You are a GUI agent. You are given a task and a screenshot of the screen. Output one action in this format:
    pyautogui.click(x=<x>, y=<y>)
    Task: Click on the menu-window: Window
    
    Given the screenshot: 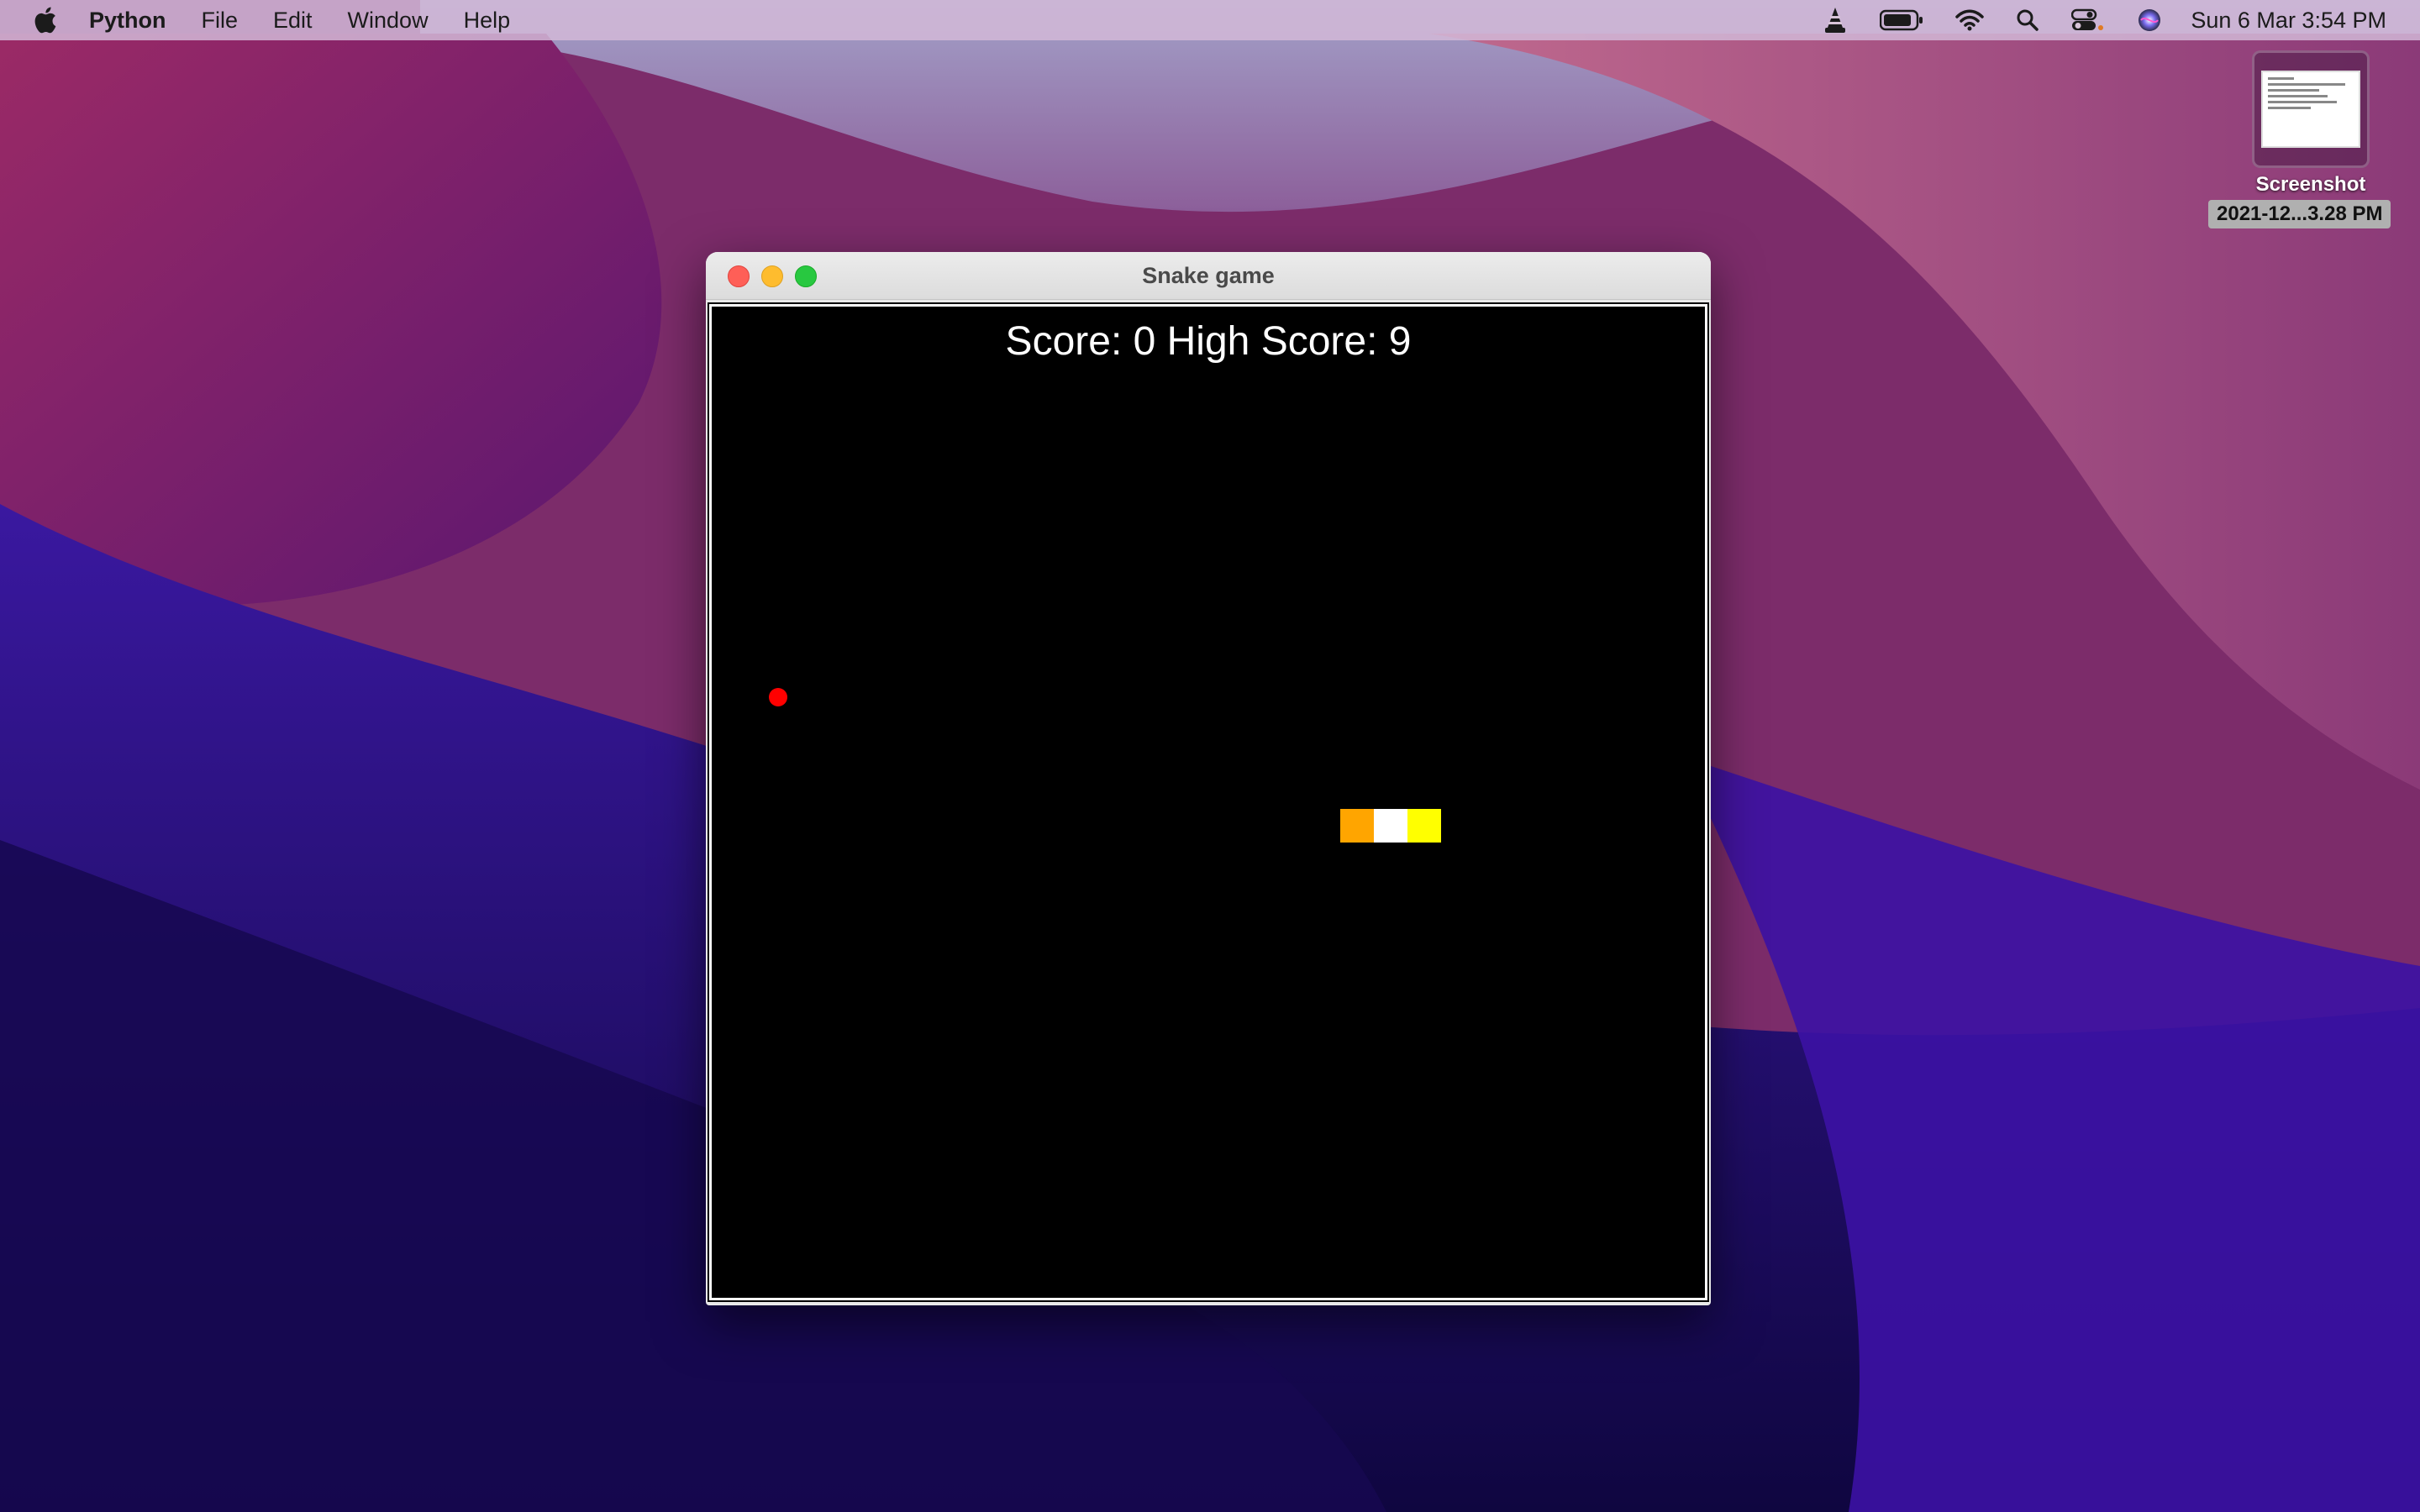 What is the action you would take?
    pyautogui.click(x=389, y=21)
    